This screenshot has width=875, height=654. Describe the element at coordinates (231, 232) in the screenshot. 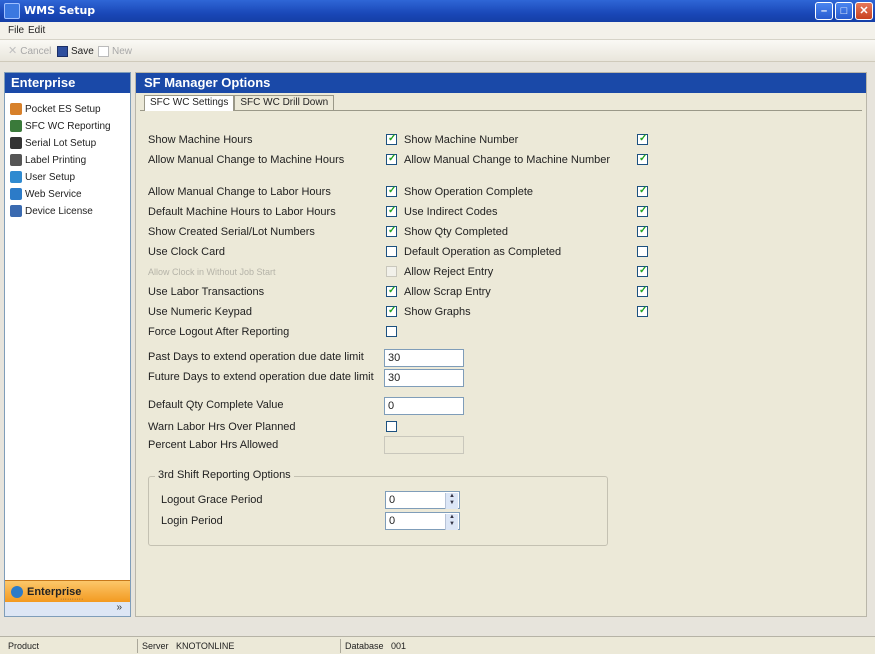

I see `option-label: Show Created Serial/Lot Numbers` at that location.